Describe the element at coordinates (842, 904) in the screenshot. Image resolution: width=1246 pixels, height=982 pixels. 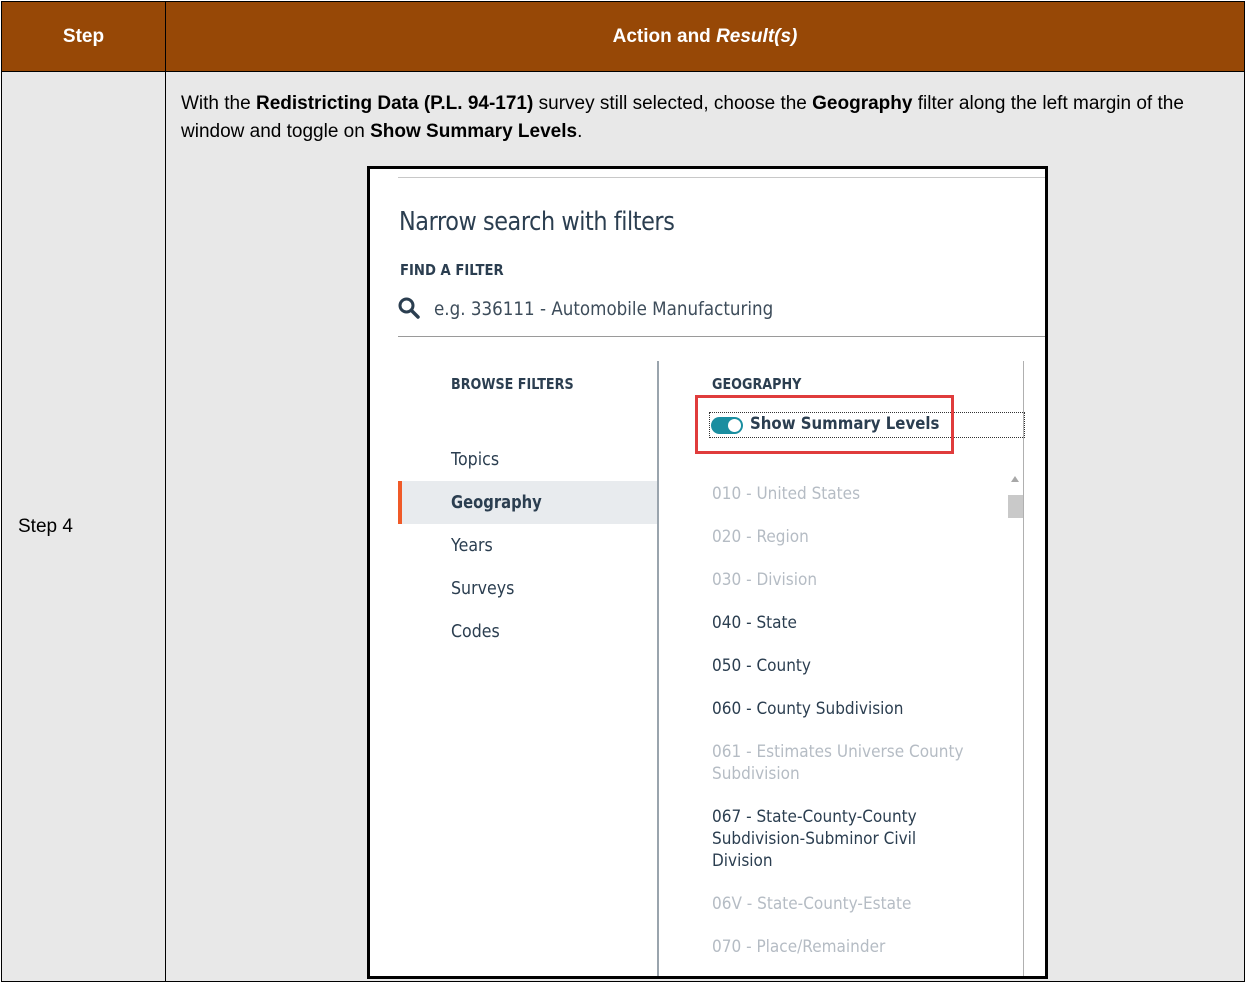
I see `list-item: 06V - State-County-Estate` at that location.